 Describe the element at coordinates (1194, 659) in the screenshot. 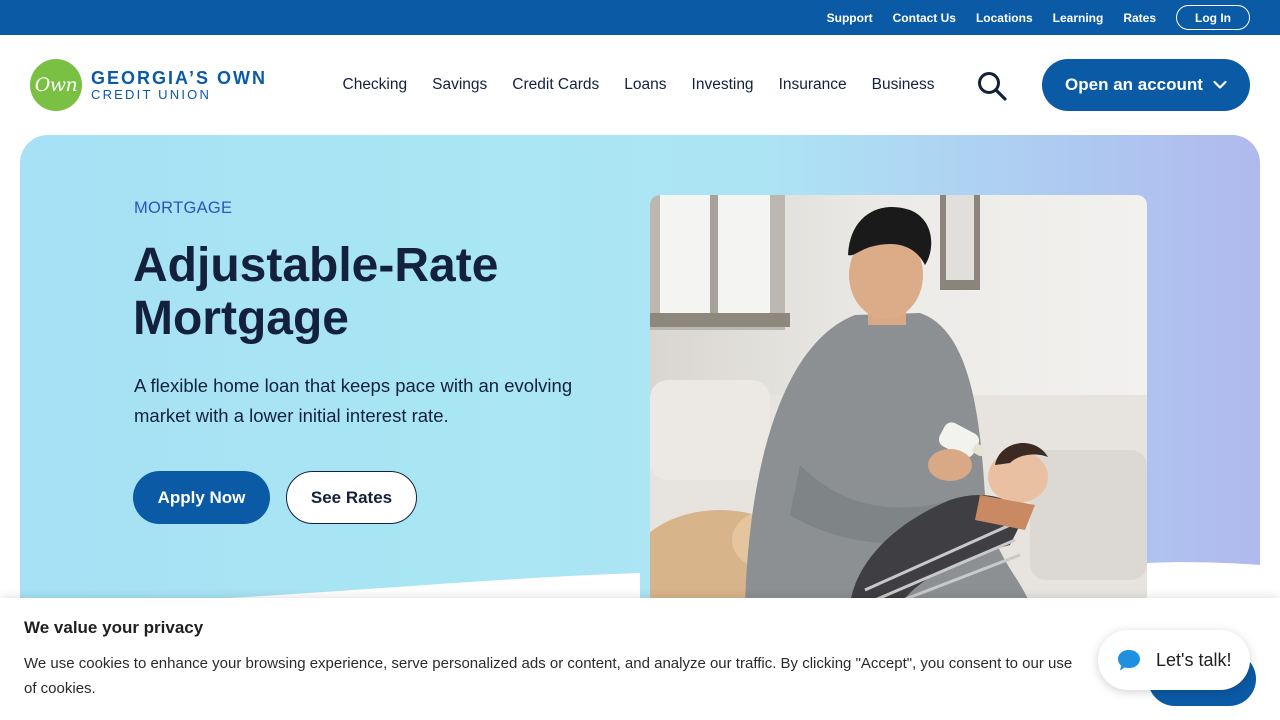

I see `chat-label: Let's talk!` at that location.